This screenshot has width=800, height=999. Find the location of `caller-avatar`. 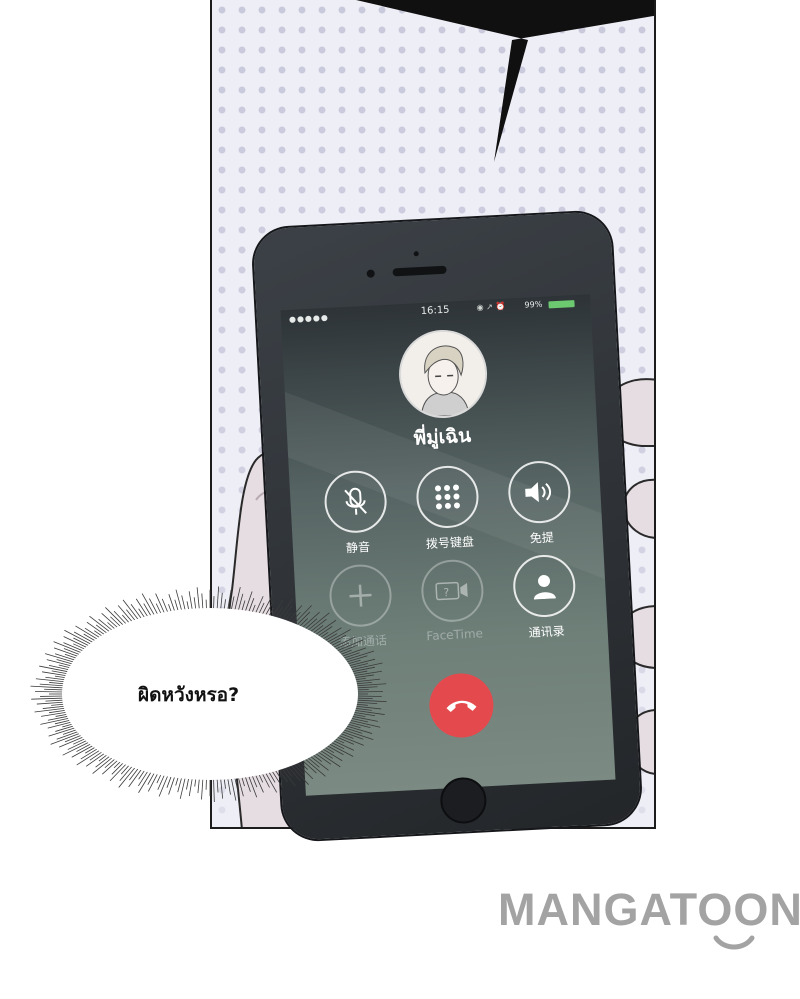

caller-avatar is located at coordinates (443, 374).